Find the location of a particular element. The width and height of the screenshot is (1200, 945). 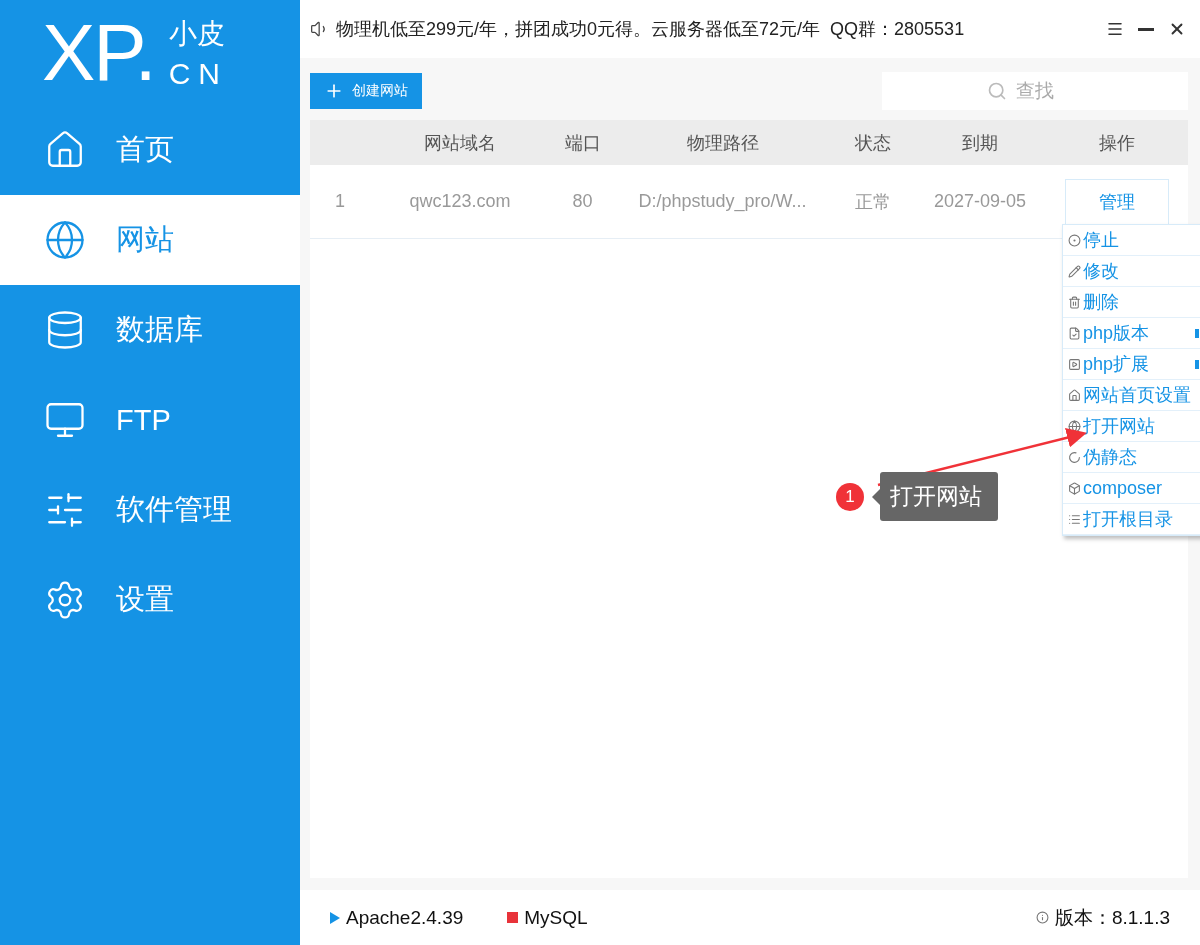

menu-item: 删除 is located at coordinates (1131, 302).